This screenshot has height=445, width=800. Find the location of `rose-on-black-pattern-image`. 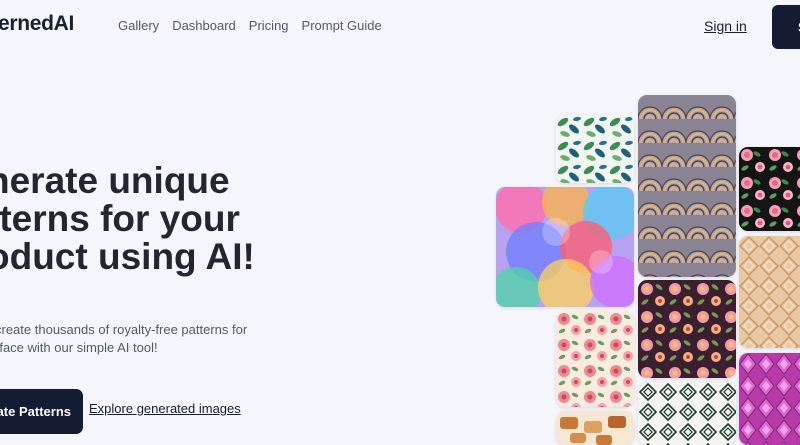

rose-on-black-pattern-image is located at coordinates (769, 189).